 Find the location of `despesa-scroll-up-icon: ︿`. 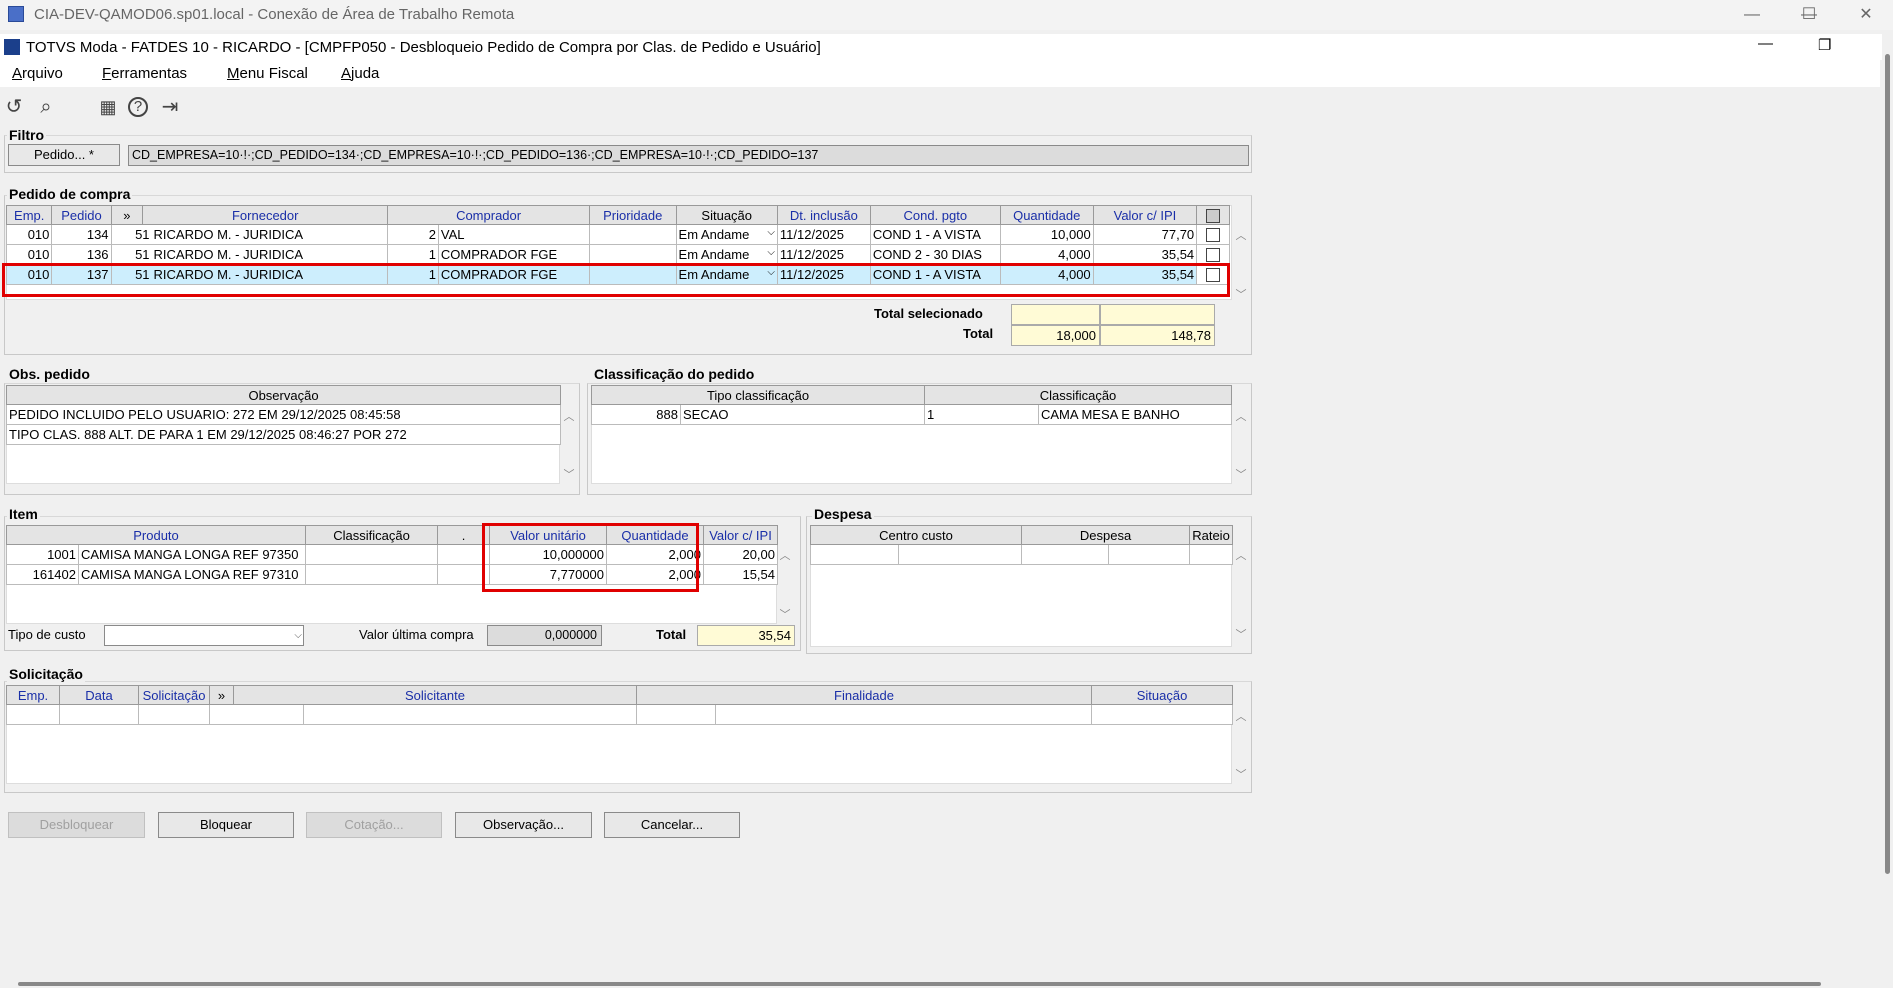

despesa-scroll-up-icon: ︿ is located at coordinates (1241, 556).